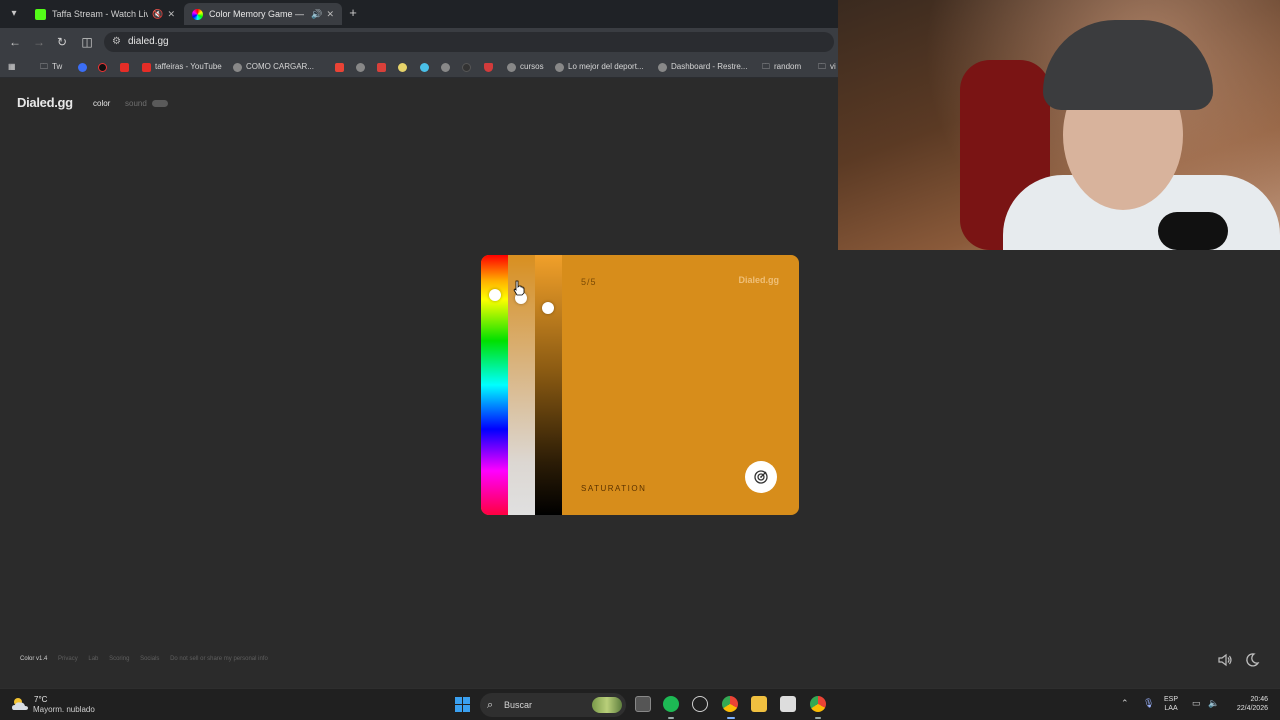 This screenshot has width=1280, height=720. I want to click on microphone-icon: 🎙, so click(1148, 703).